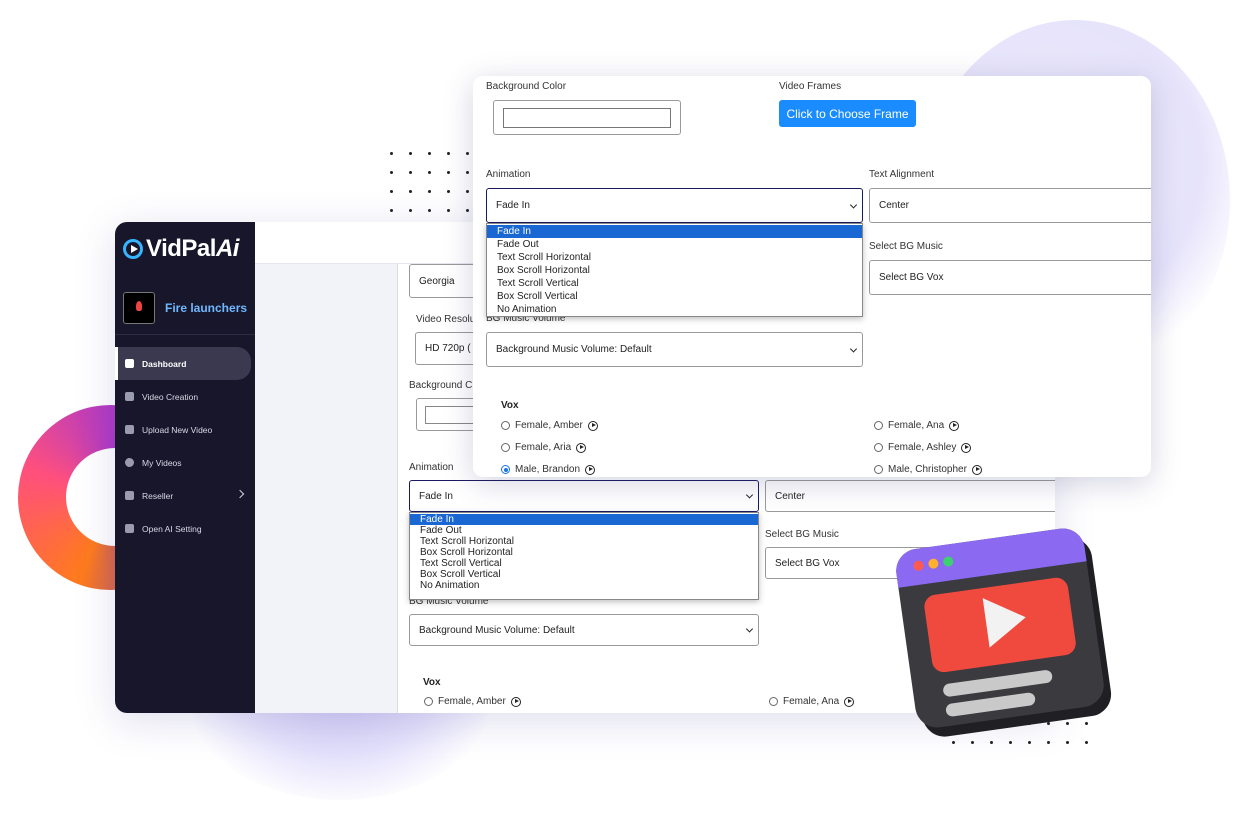 Image resolution: width=1250 pixels, height=821 pixels. I want to click on bg-music-select: Select BG Vox, so click(1010, 277).